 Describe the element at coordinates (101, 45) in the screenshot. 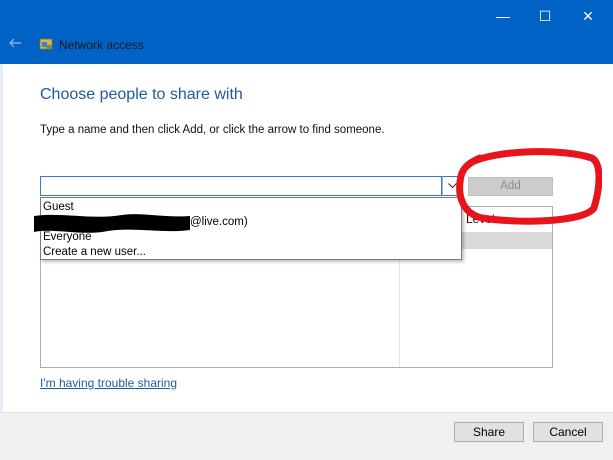

I see `window-title: Network access` at that location.